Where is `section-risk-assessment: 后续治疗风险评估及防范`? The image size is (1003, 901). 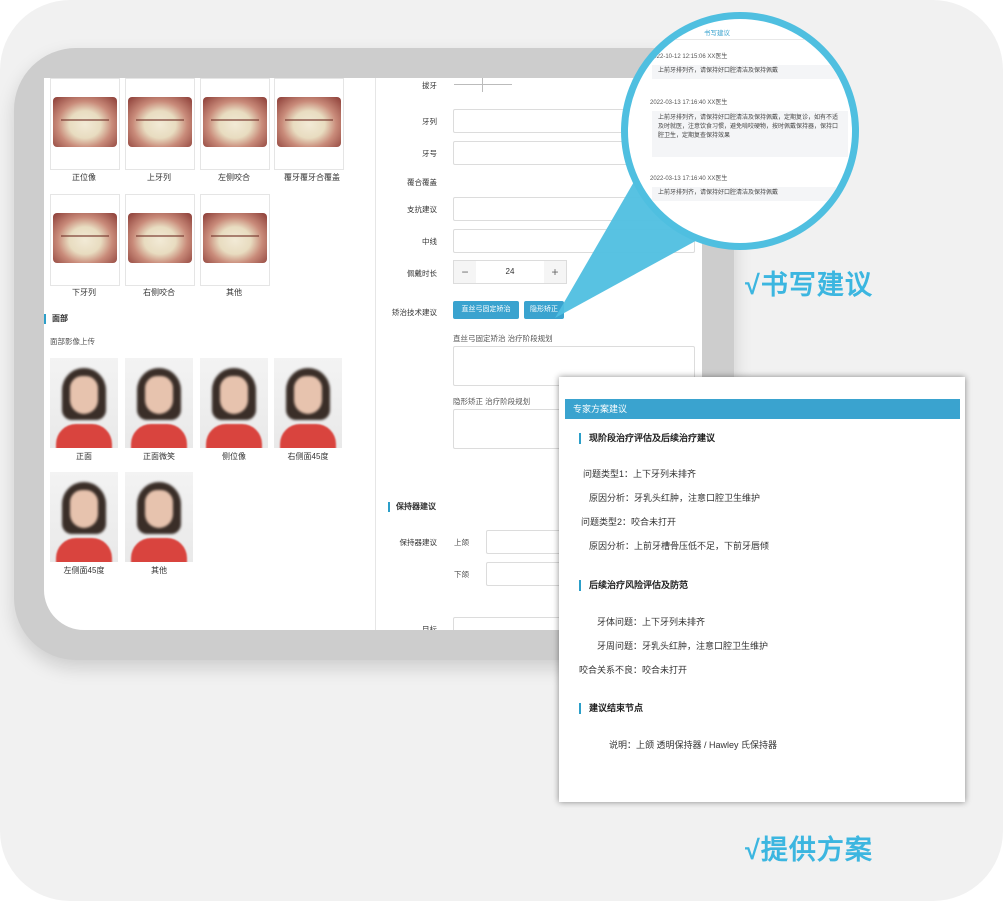
section-risk-assessment: 后续治疗风险评估及防范 is located at coordinates (633, 585).